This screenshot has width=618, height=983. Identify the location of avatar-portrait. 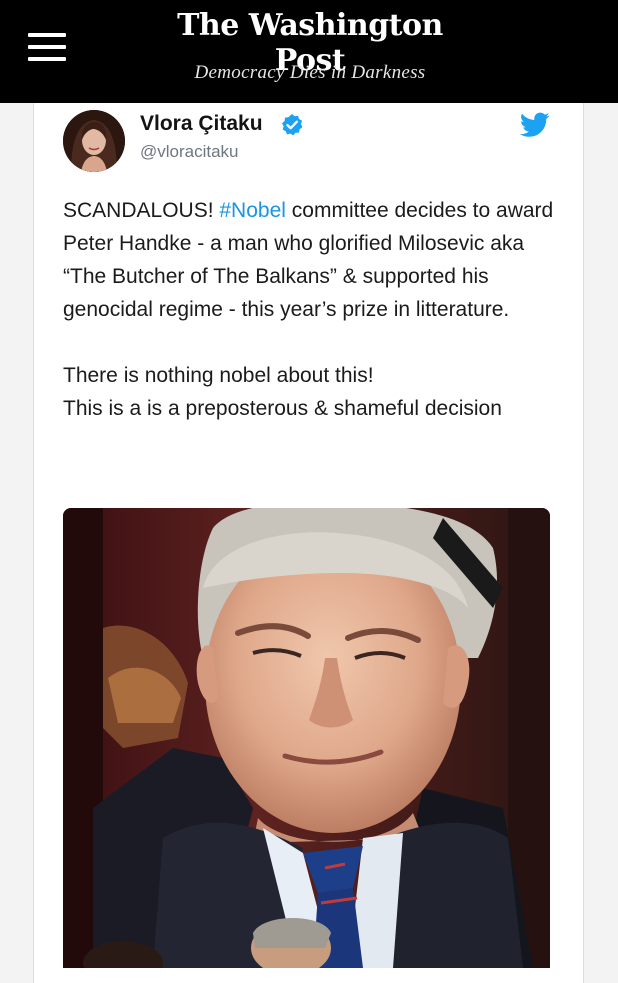
(94, 141).